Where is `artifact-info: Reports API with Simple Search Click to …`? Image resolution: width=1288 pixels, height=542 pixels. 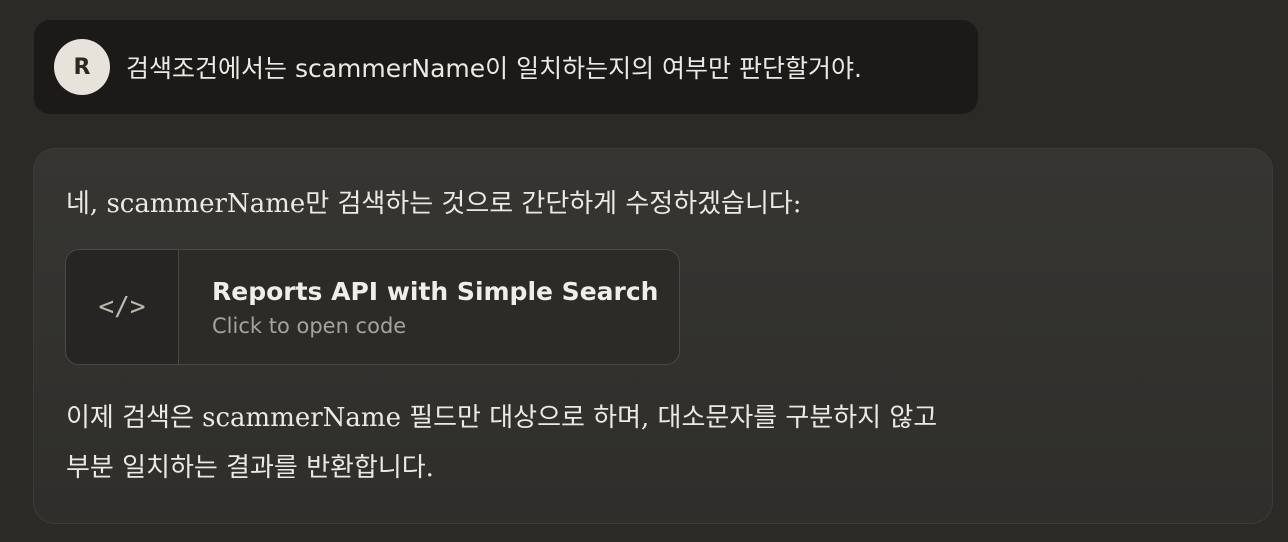
artifact-info: Reports API with Simple Search Click to … is located at coordinates (418, 307).